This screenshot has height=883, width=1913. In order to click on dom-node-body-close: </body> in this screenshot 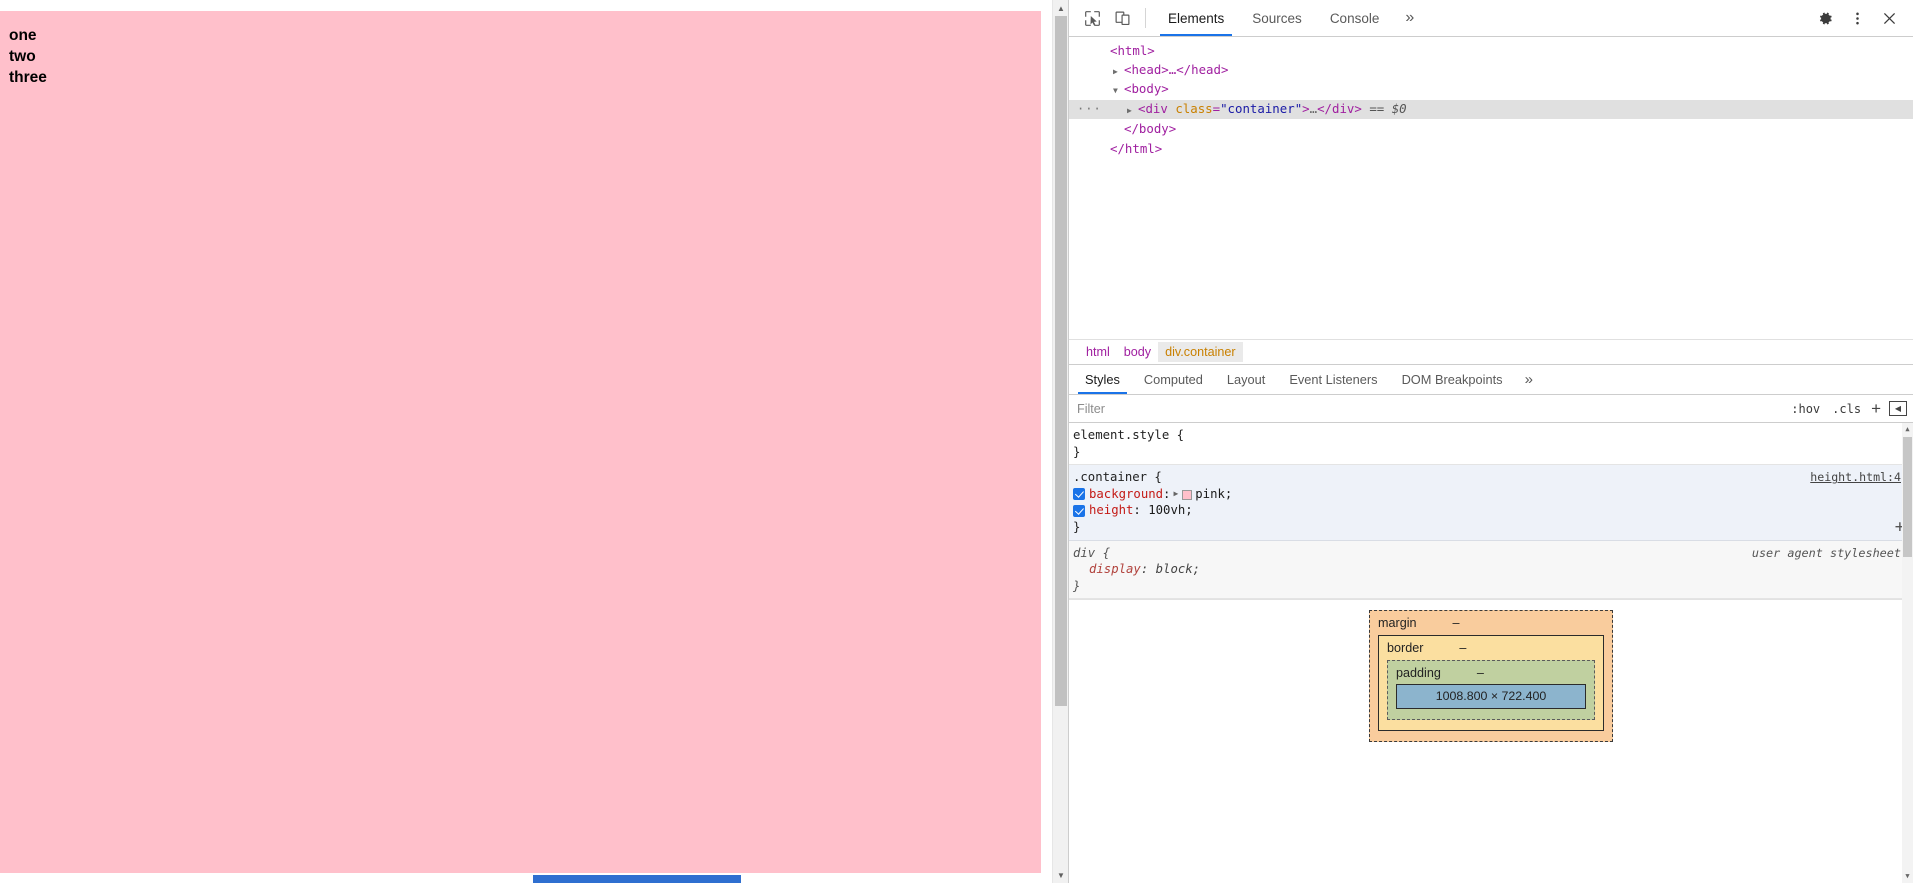, I will do `click(1150, 128)`.